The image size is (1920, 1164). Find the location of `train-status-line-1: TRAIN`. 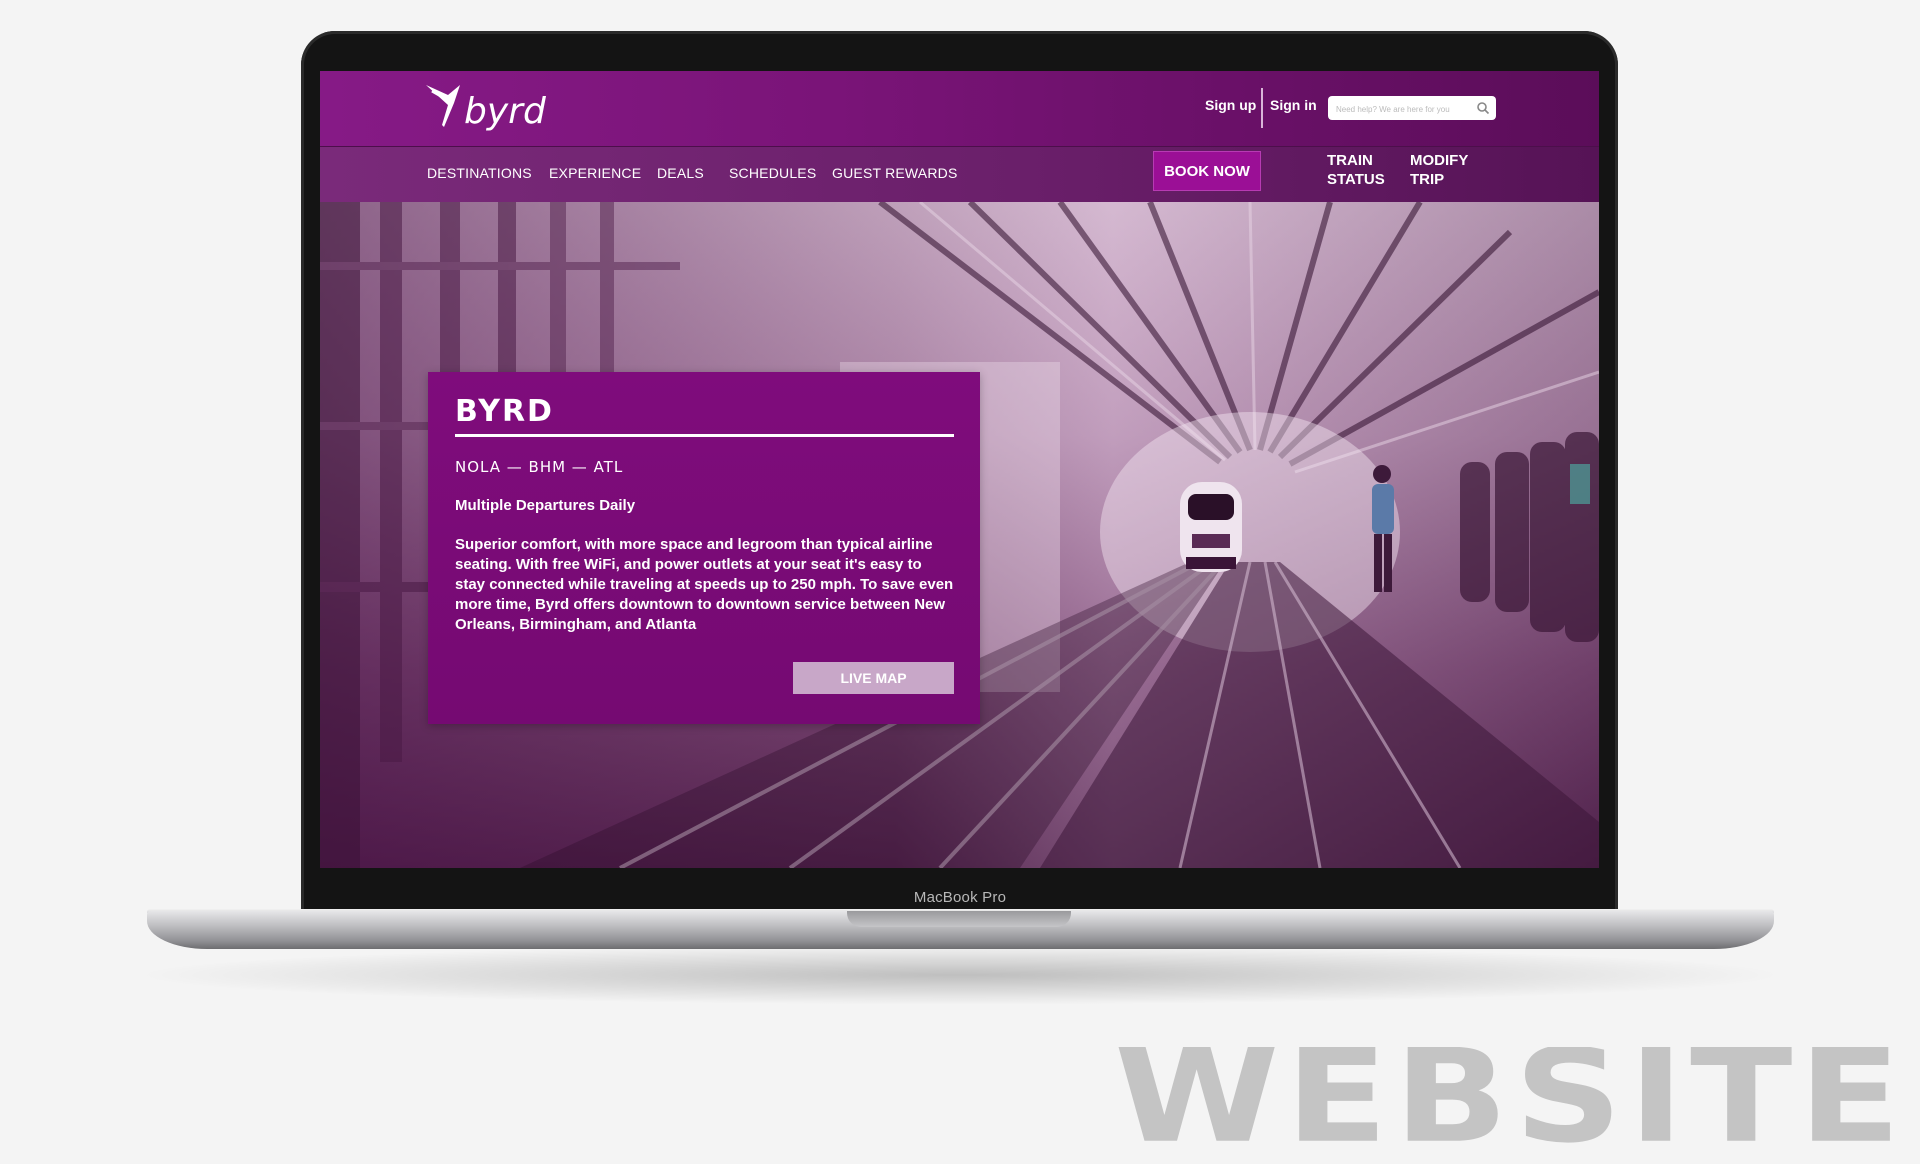

train-status-line-1: TRAIN is located at coordinates (1350, 160).